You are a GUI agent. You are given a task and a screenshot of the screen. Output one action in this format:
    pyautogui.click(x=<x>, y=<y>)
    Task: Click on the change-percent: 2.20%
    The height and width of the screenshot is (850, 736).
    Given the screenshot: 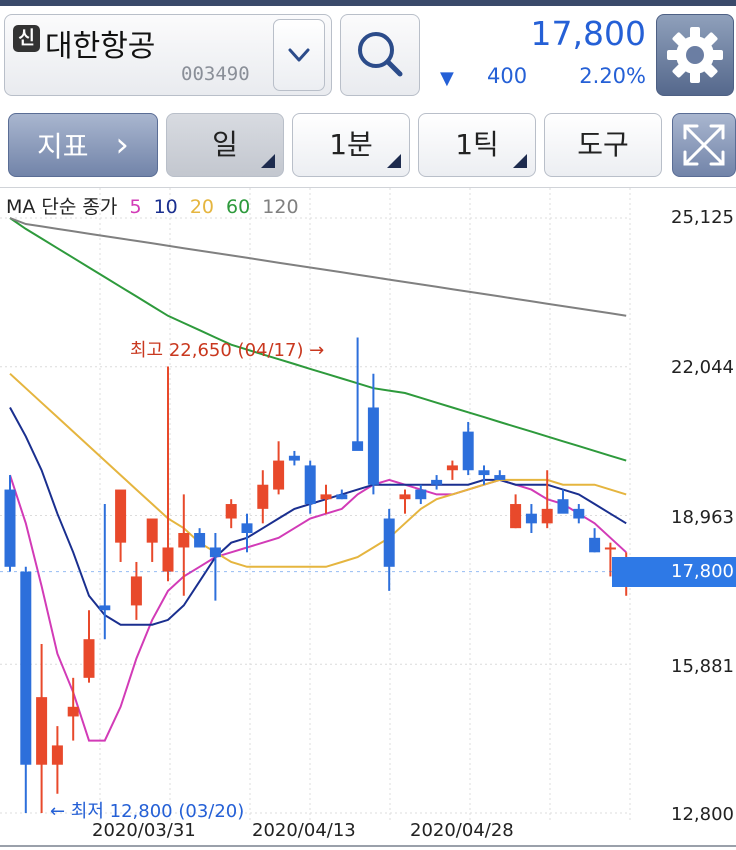 What is the action you would take?
    pyautogui.click(x=612, y=76)
    